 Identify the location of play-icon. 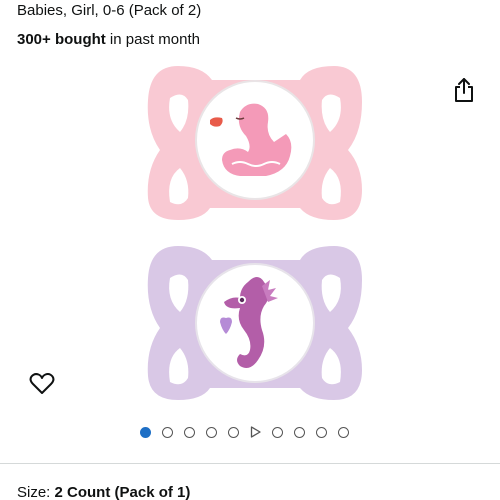
(255, 432).